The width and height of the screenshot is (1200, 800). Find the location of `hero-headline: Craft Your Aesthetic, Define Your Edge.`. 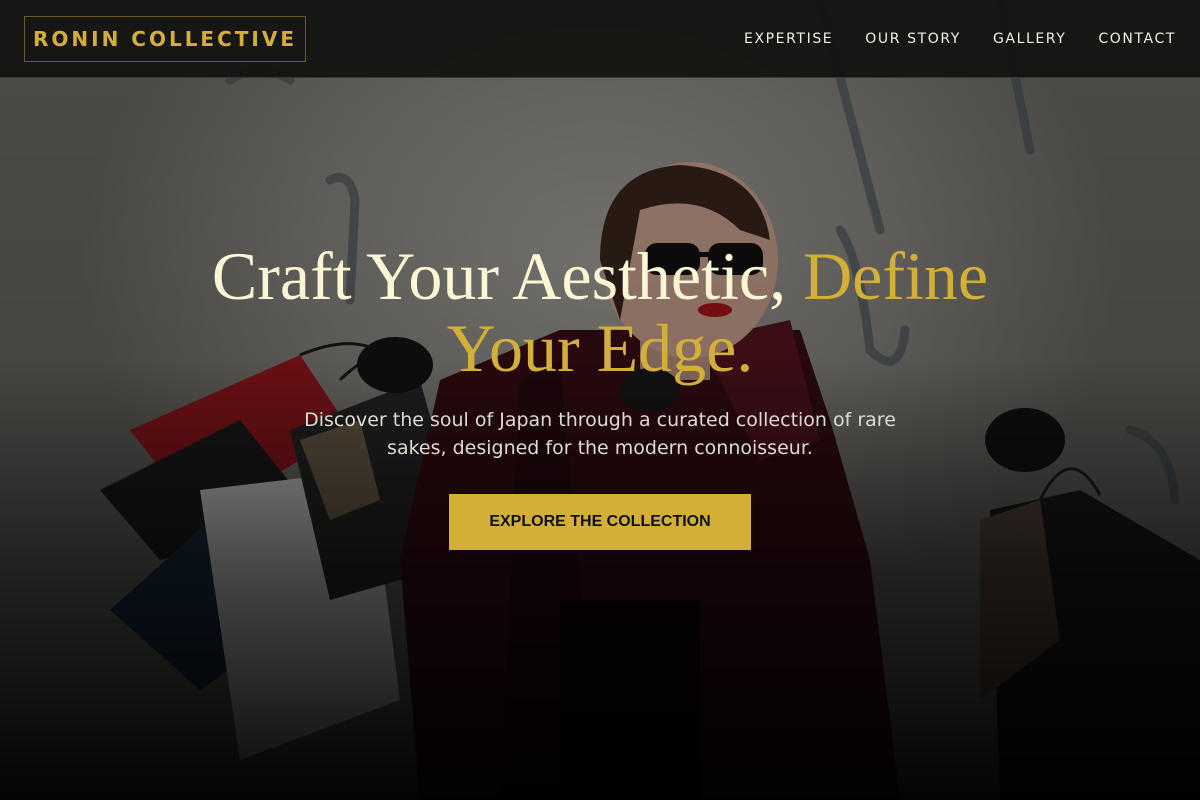

hero-headline: Craft Your Aesthetic, Define Your Edge. is located at coordinates (600, 312).